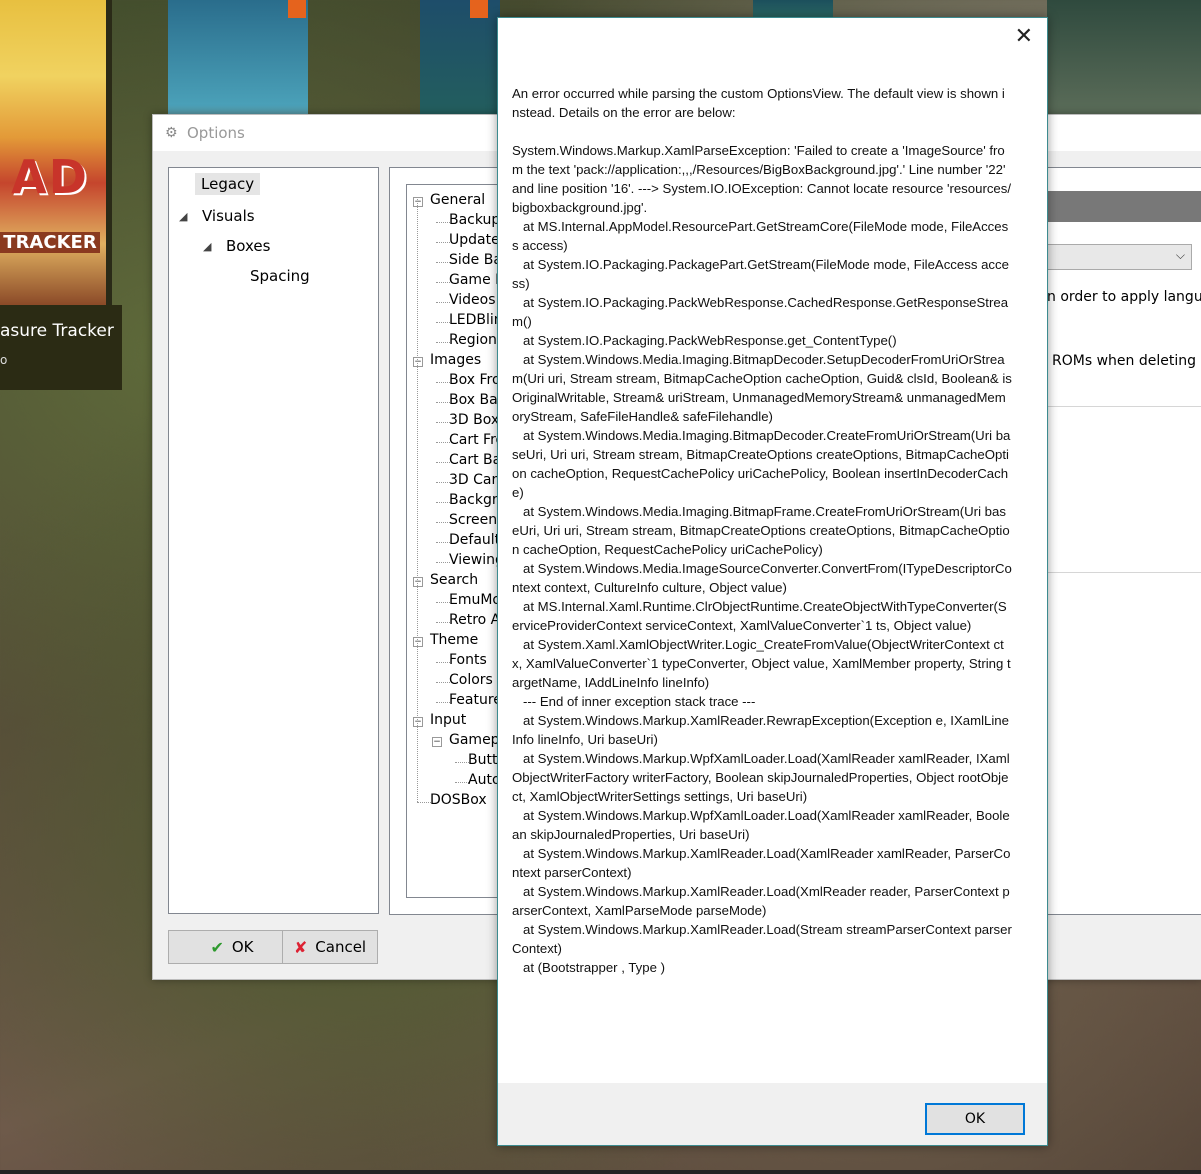 The height and width of the screenshot is (1174, 1201). I want to click on tree-item-spacing: Spacing, so click(280, 276).